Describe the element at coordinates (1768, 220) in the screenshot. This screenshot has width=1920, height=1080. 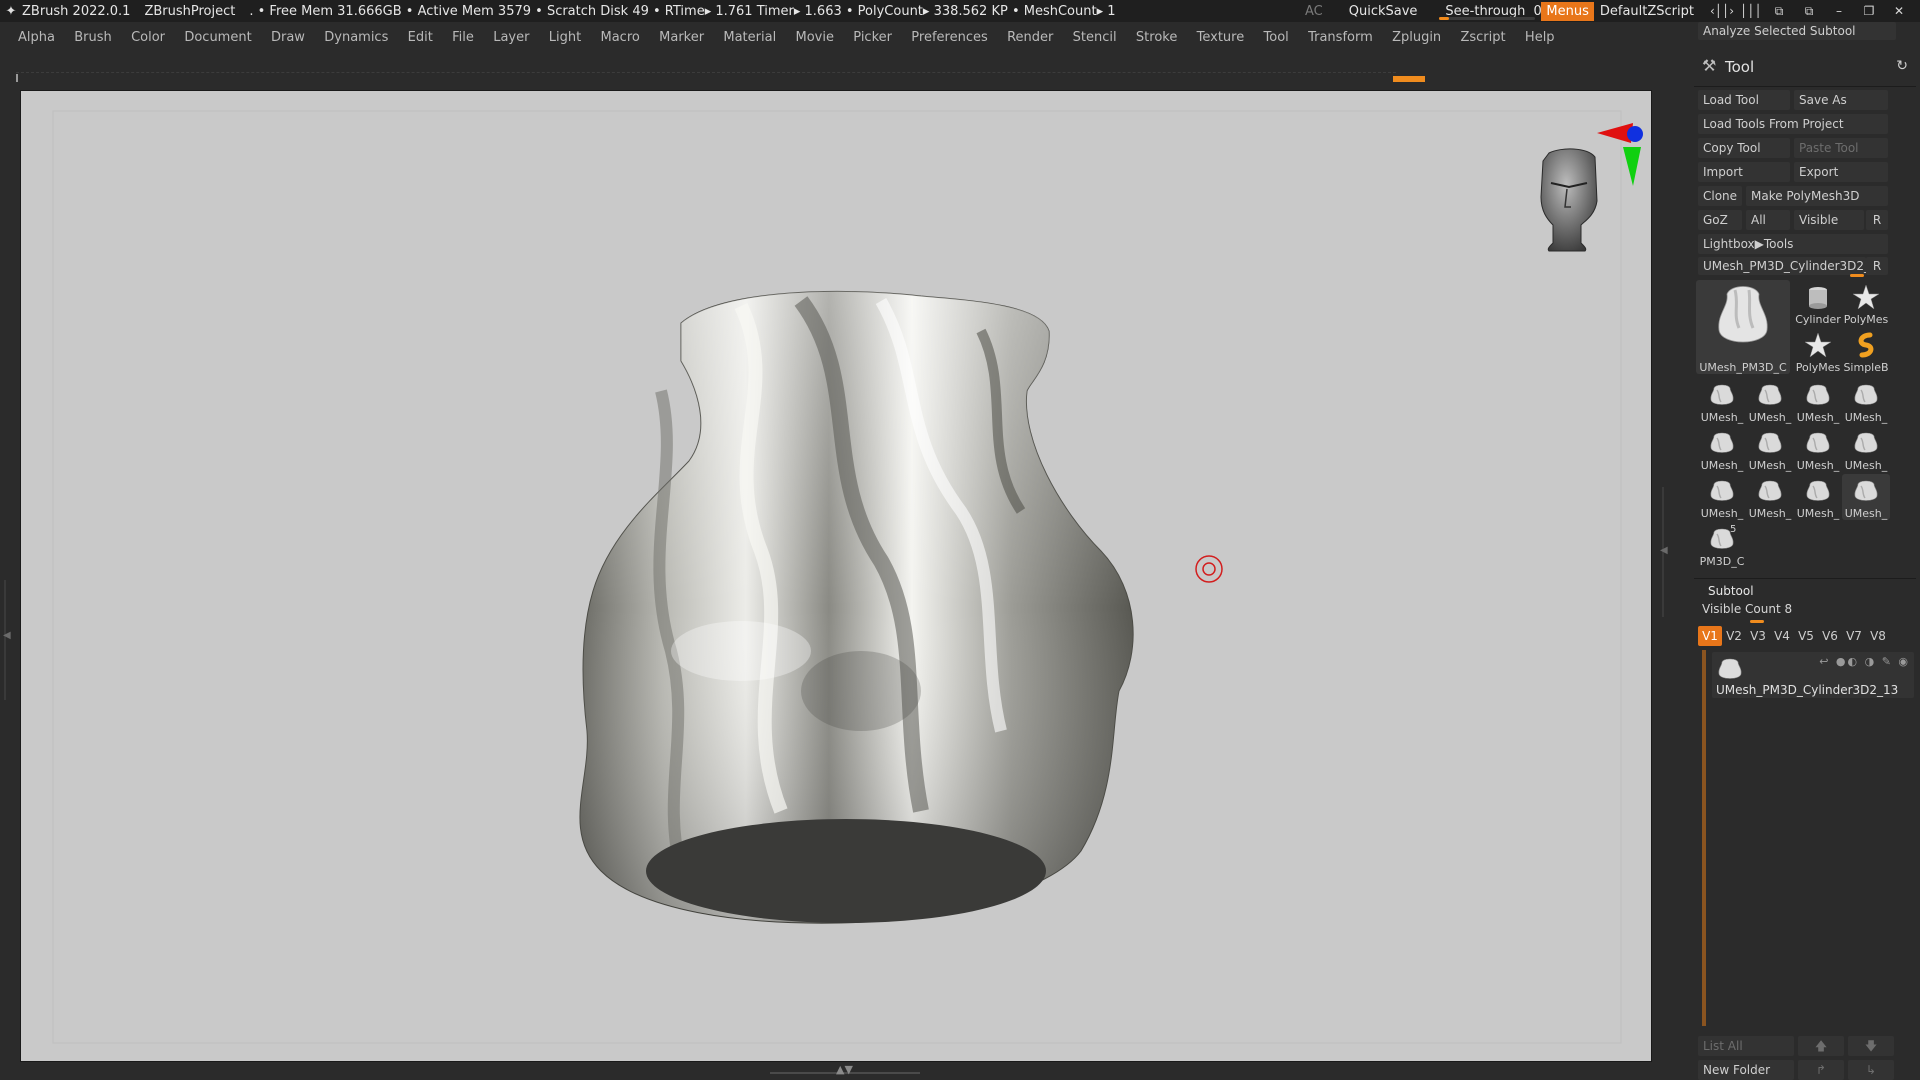
I see `goz-all-button: All` at that location.